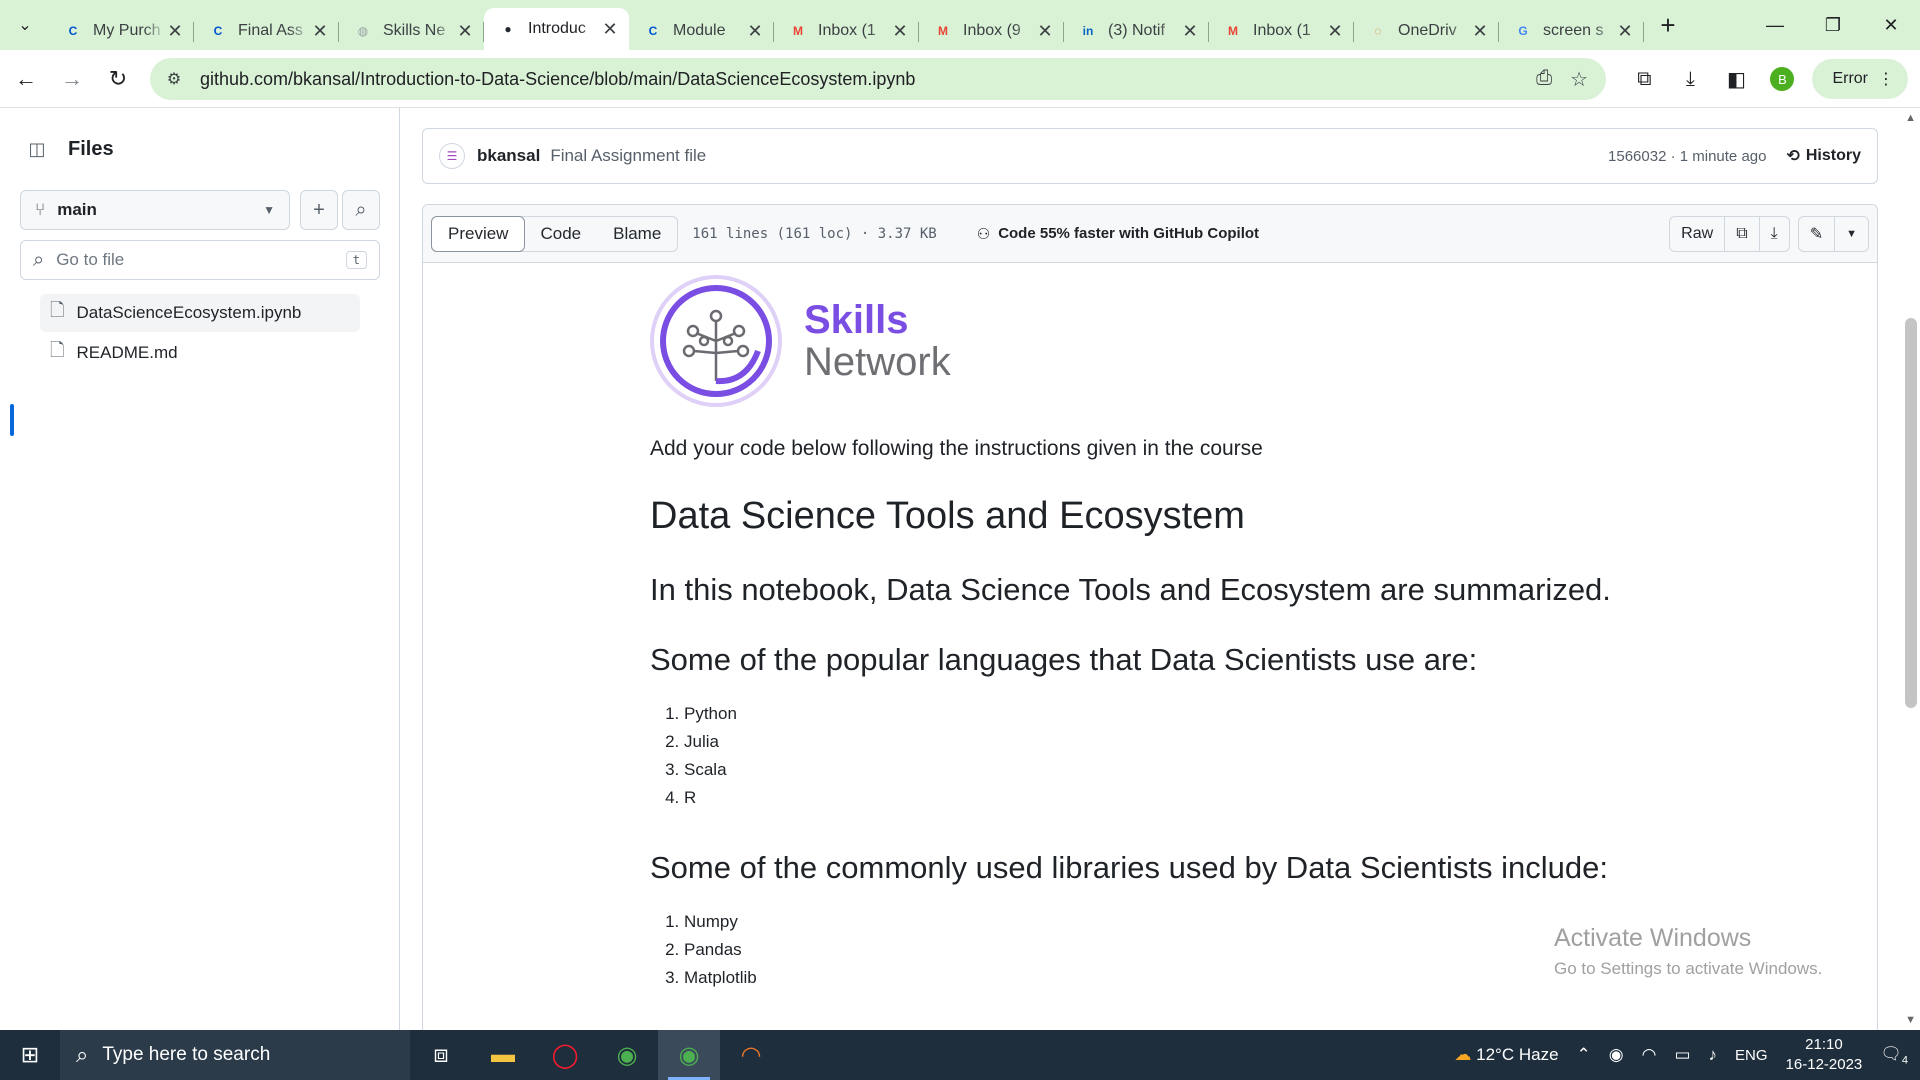 The image size is (1920, 1080). What do you see at coordinates (565, 1055) in the screenshot?
I see `opera-icon: ◯` at bounding box center [565, 1055].